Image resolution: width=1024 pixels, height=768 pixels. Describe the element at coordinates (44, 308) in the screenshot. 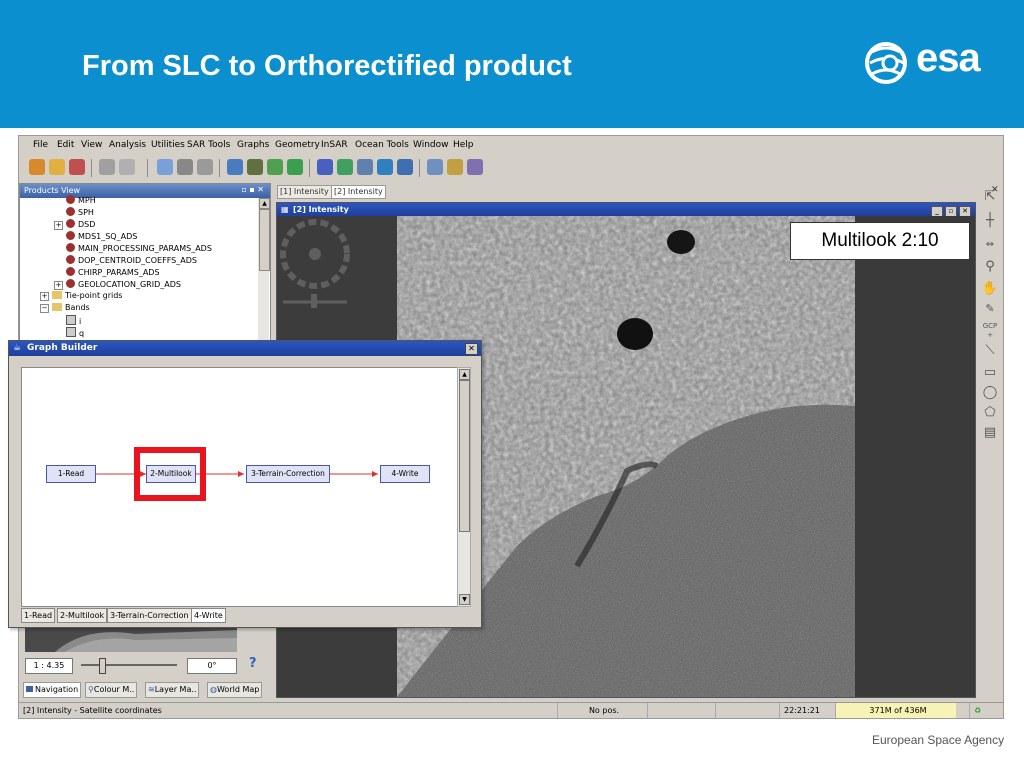

I see `collapse-icon: −` at that location.